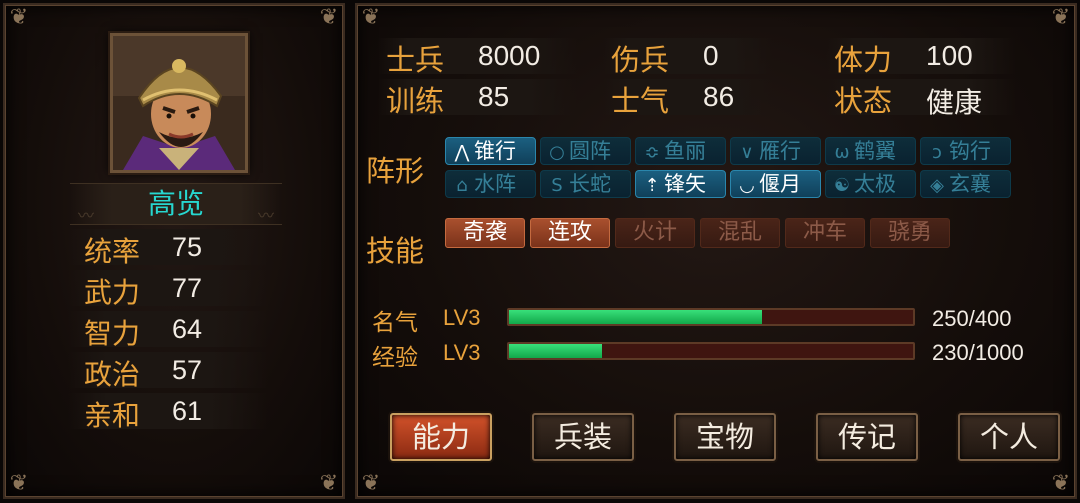 This screenshot has height=503, width=1080. What do you see at coordinates (921, 57) in the screenshot?
I see `stat-stamina: 体力 100` at bounding box center [921, 57].